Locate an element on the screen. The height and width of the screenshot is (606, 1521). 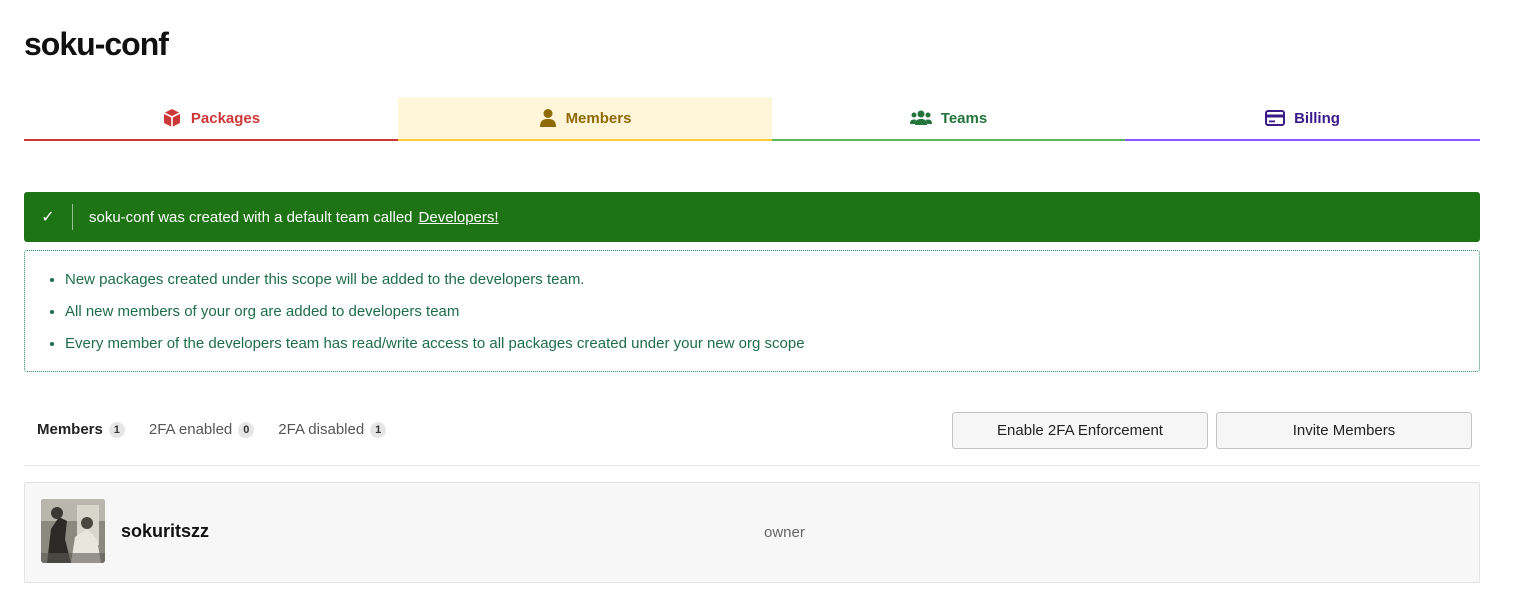
filter-2fa-enabled: 2FA enabled 0 is located at coordinates (201, 429).